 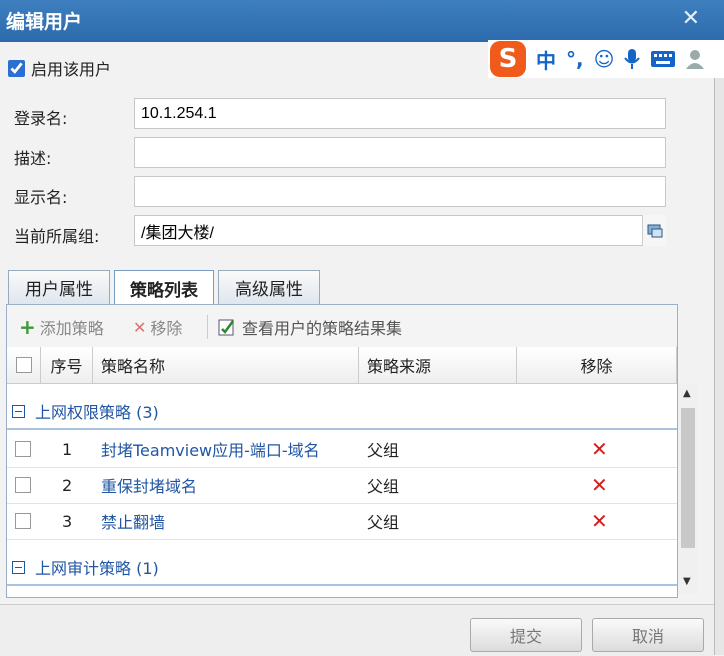 I want to click on select-all-checkbox-cell, so click(x=24, y=365).